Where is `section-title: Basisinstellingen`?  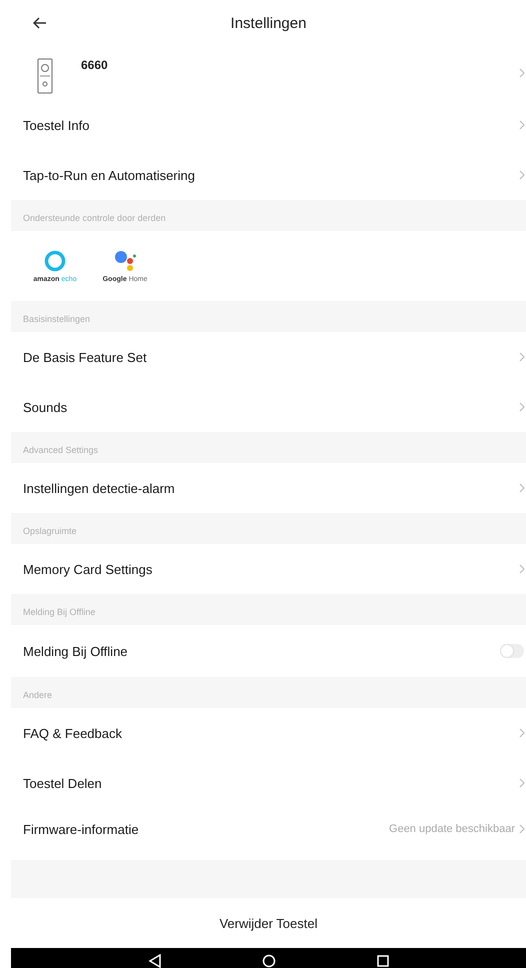
section-title: Basisinstellingen is located at coordinates (56, 319).